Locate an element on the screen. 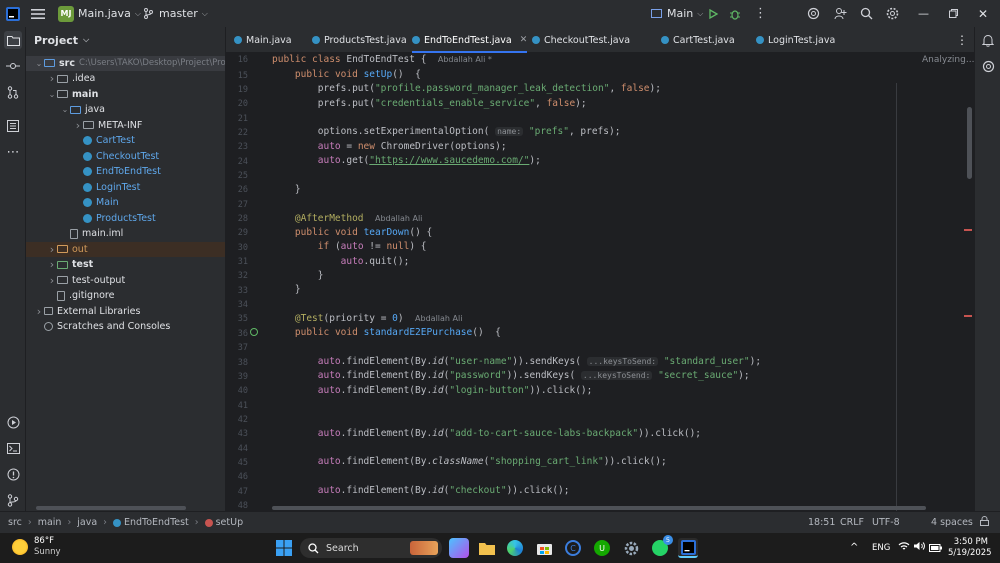 The height and width of the screenshot is (563, 1000). run-test-gutter-icon is located at coordinates (254, 332).